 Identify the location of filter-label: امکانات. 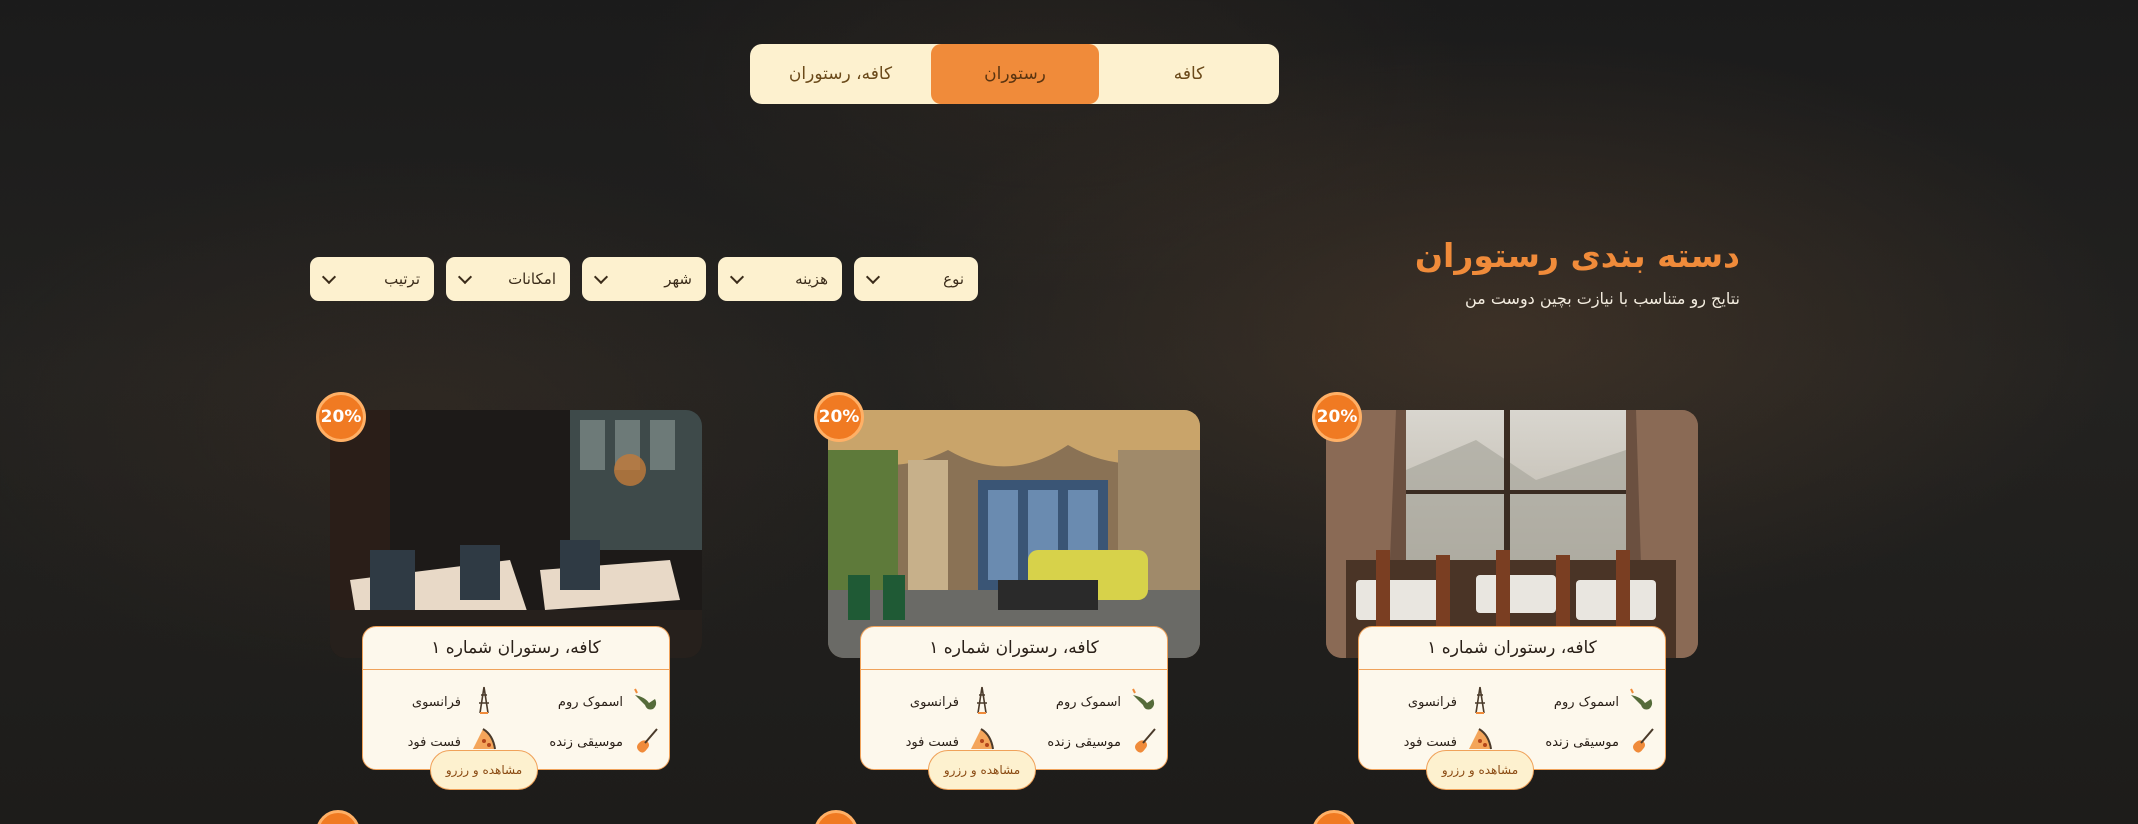
(532, 279).